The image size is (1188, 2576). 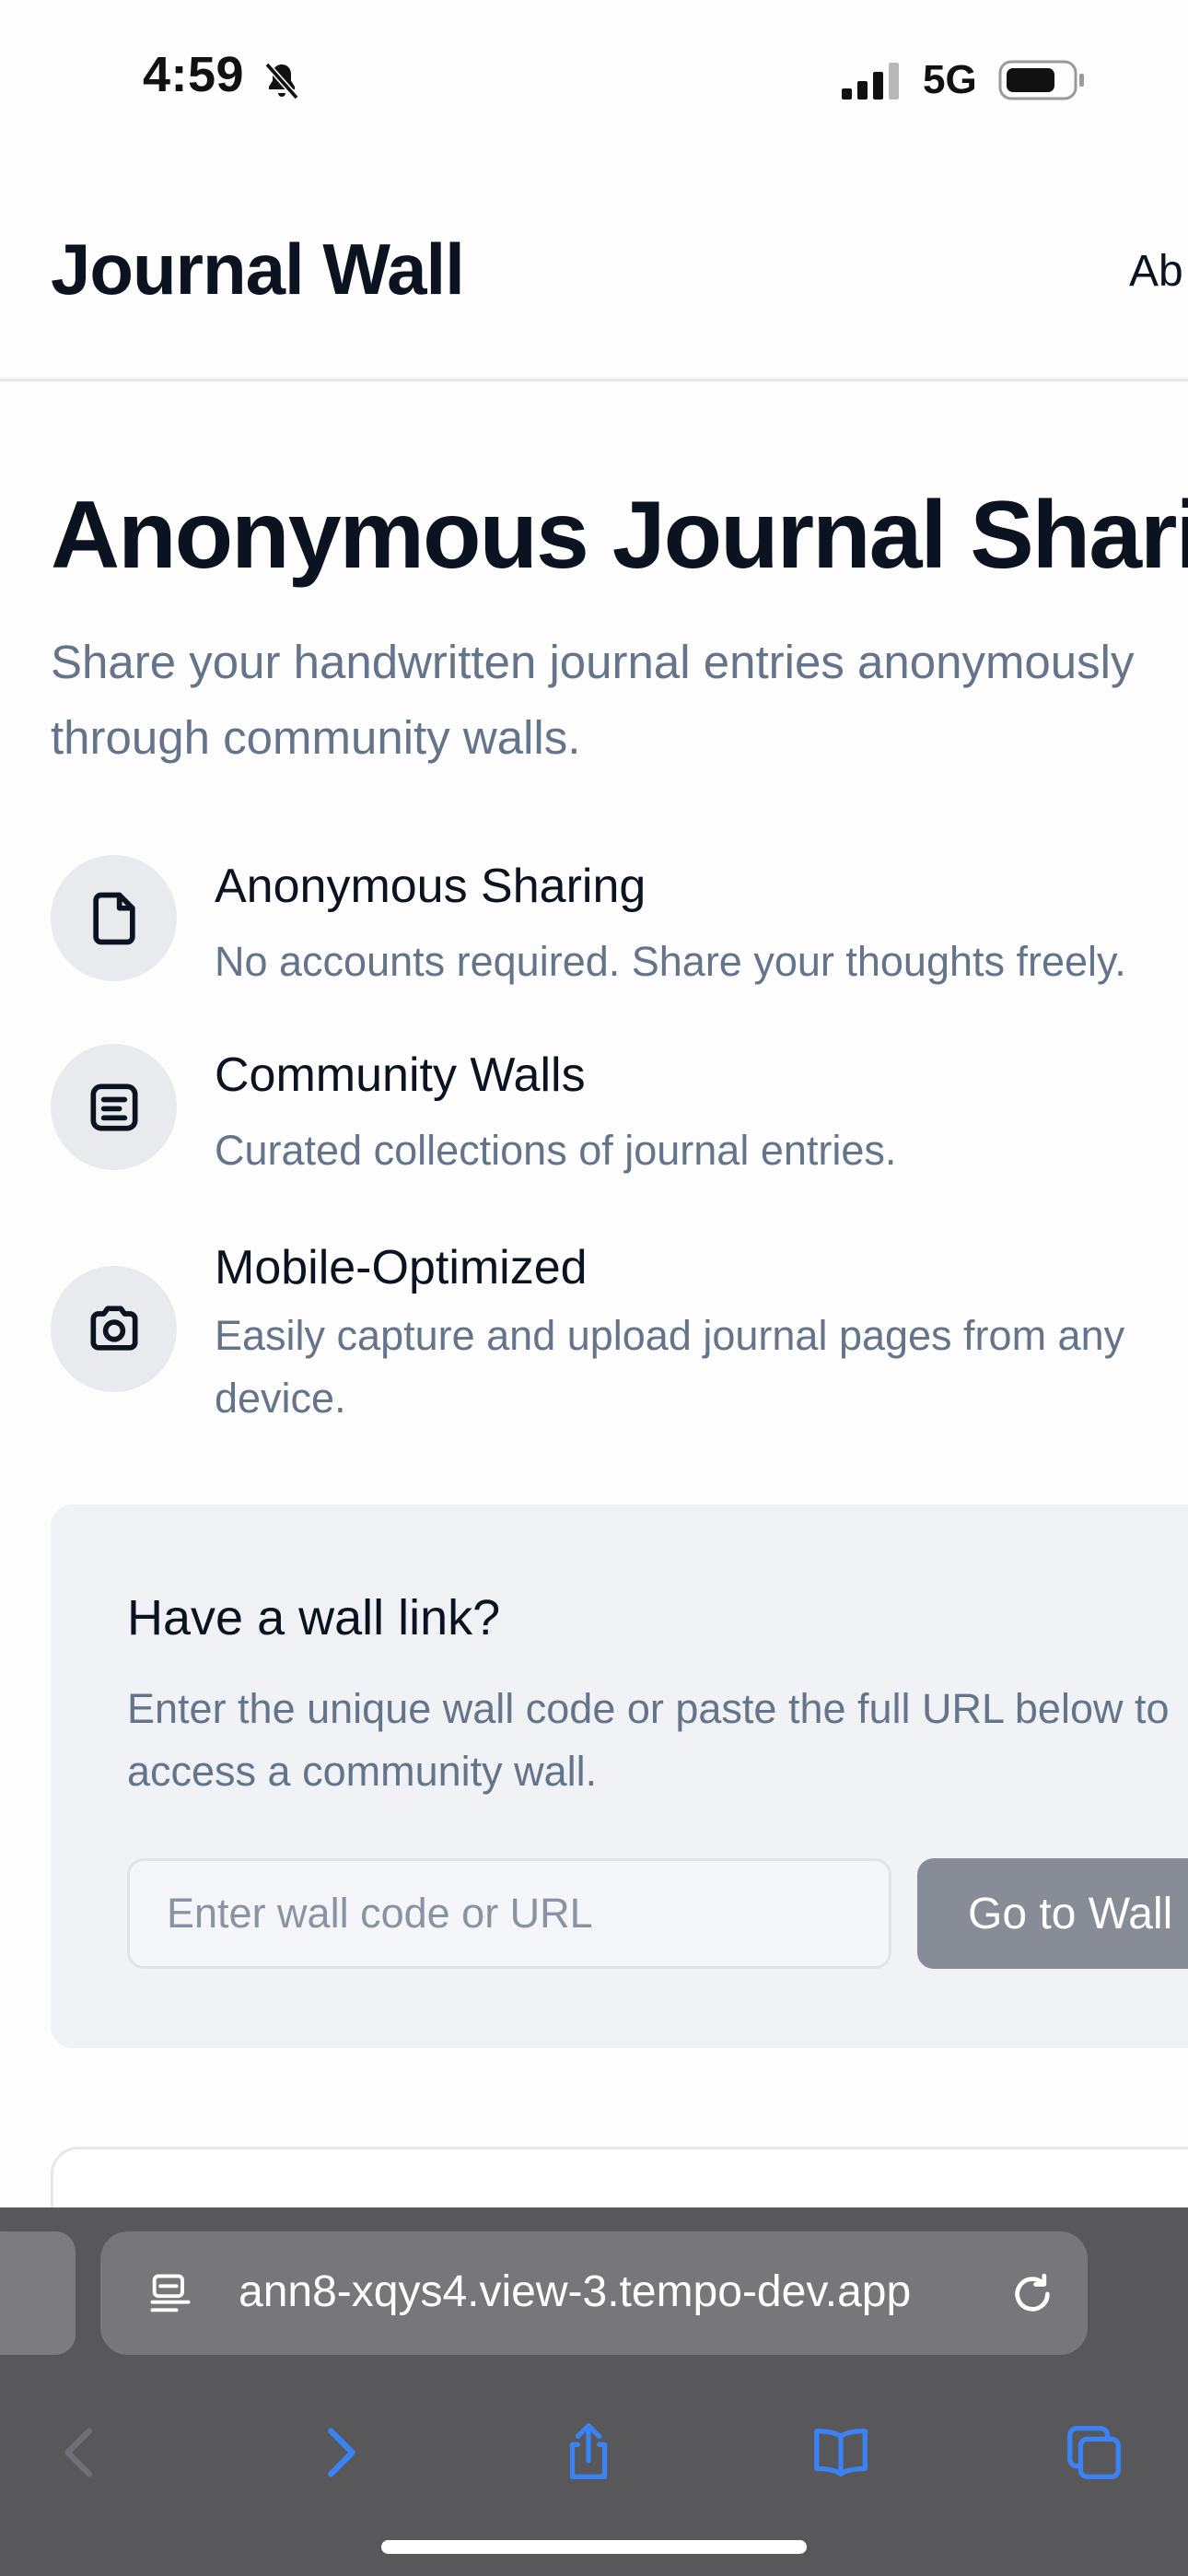 I want to click on hero-title: Anonymous Journal Sharing, so click(x=620, y=535).